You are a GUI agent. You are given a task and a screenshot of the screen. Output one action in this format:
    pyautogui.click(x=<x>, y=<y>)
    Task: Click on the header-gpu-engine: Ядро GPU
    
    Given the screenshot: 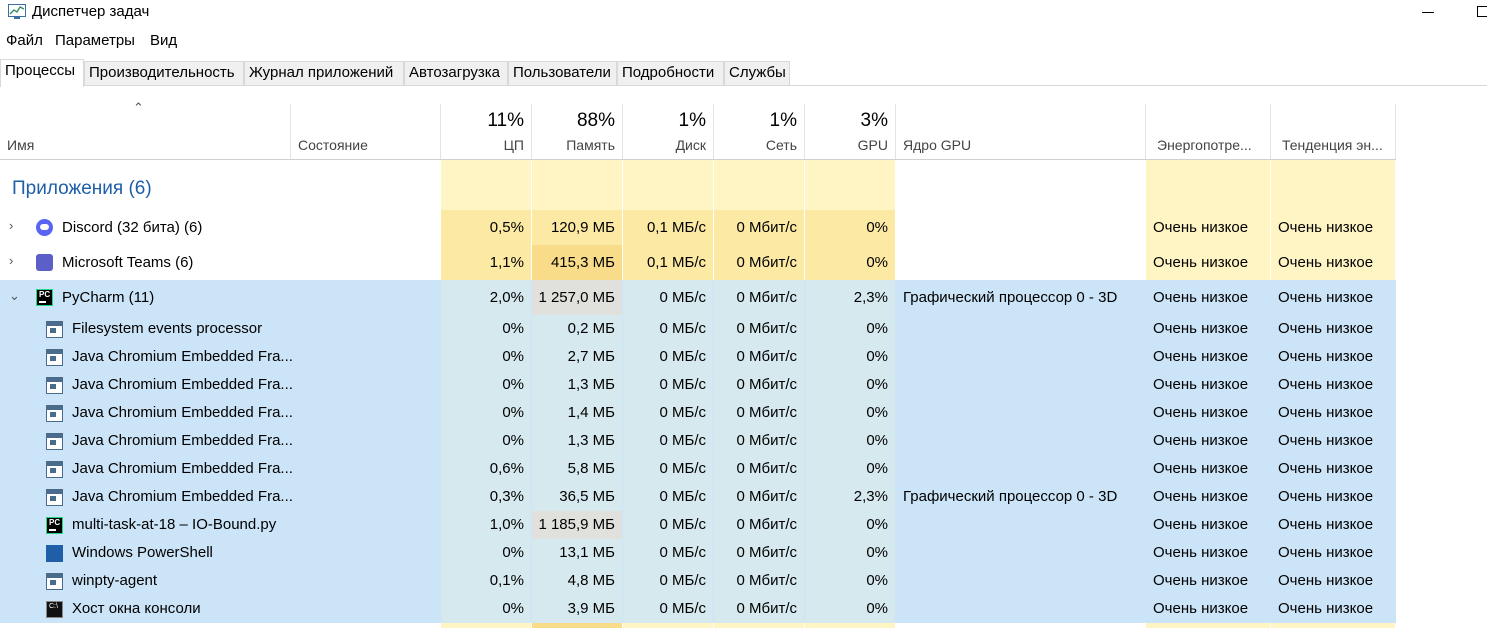 What is the action you would take?
    pyautogui.click(x=1020, y=131)
    